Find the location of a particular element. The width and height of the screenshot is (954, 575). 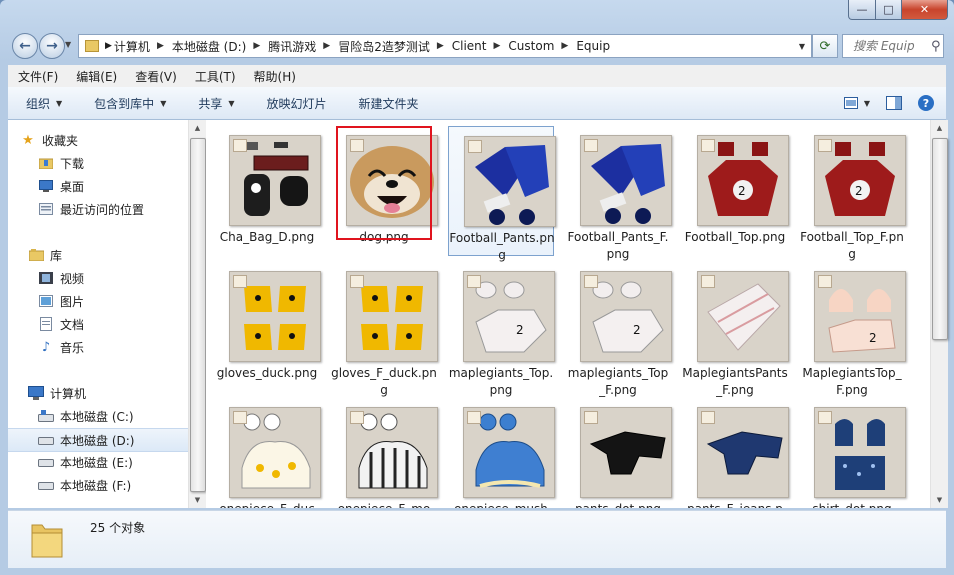

file-item: 2 Football_Top.png is located at coordinates (735, 191).